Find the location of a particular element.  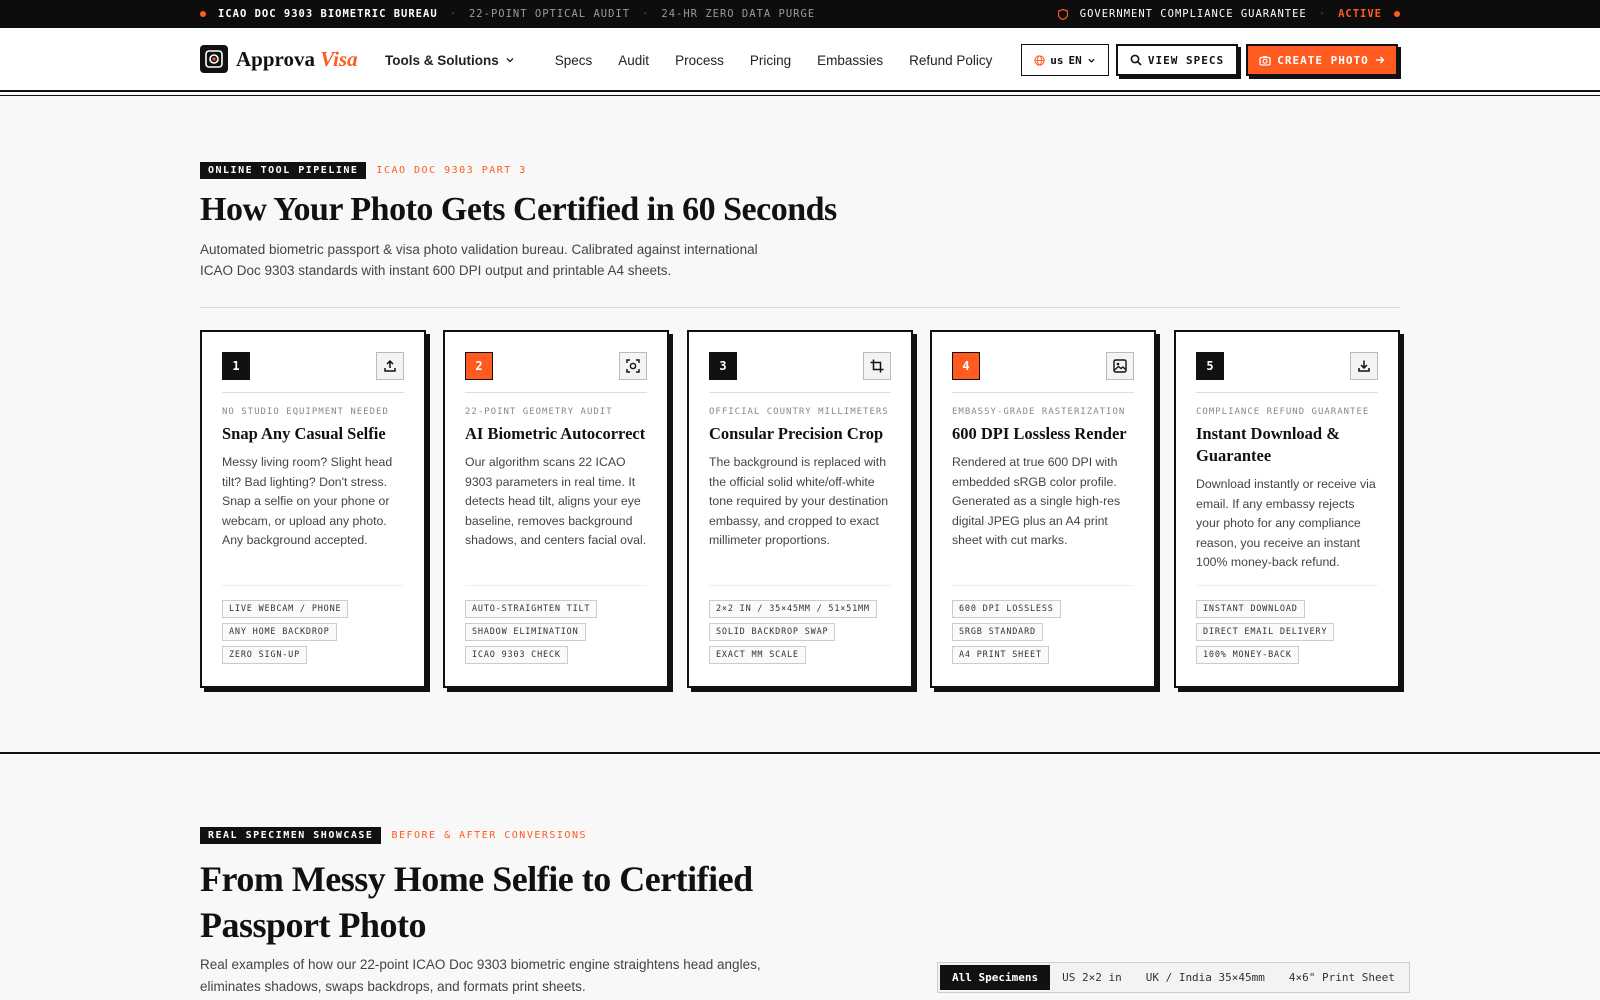

step-number: 5 is located at coordinates (1210, 366).